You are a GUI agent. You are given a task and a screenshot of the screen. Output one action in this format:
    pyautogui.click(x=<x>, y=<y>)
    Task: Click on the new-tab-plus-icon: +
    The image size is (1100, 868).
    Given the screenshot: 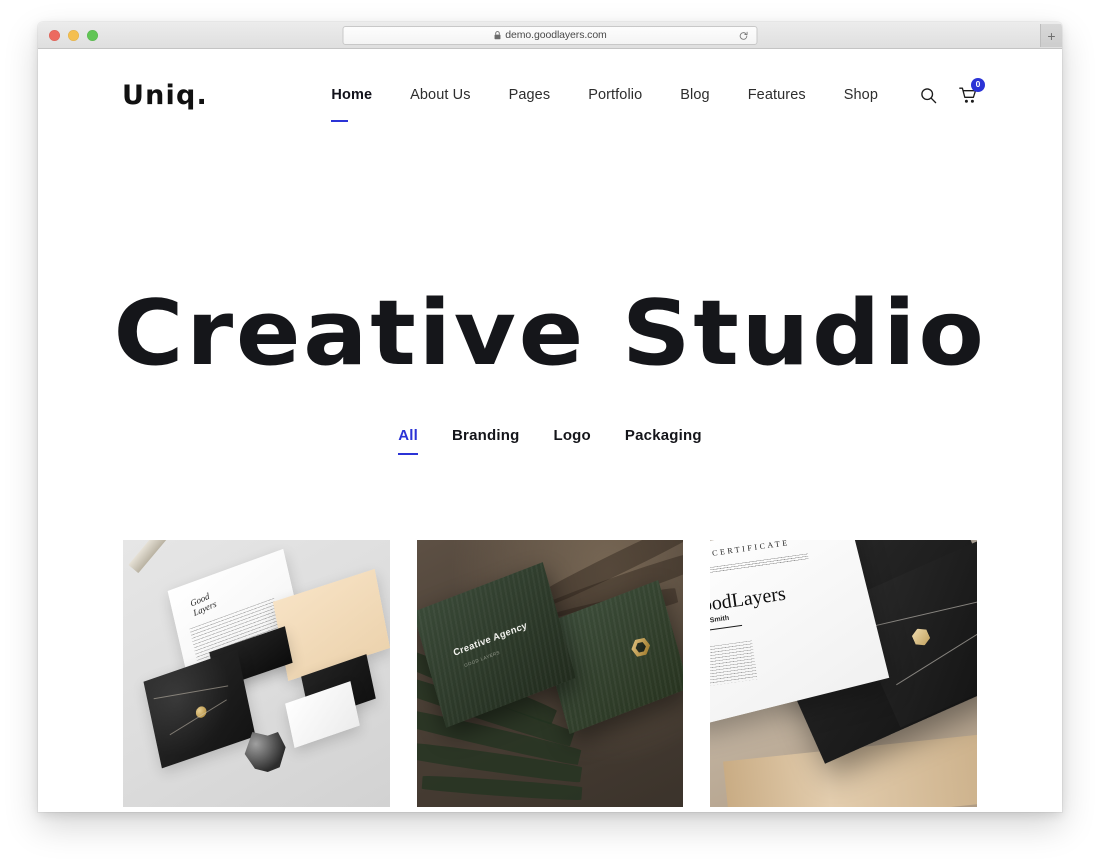 What is the action you would take?
    pyautogui.click(x=1051, y=35)
    